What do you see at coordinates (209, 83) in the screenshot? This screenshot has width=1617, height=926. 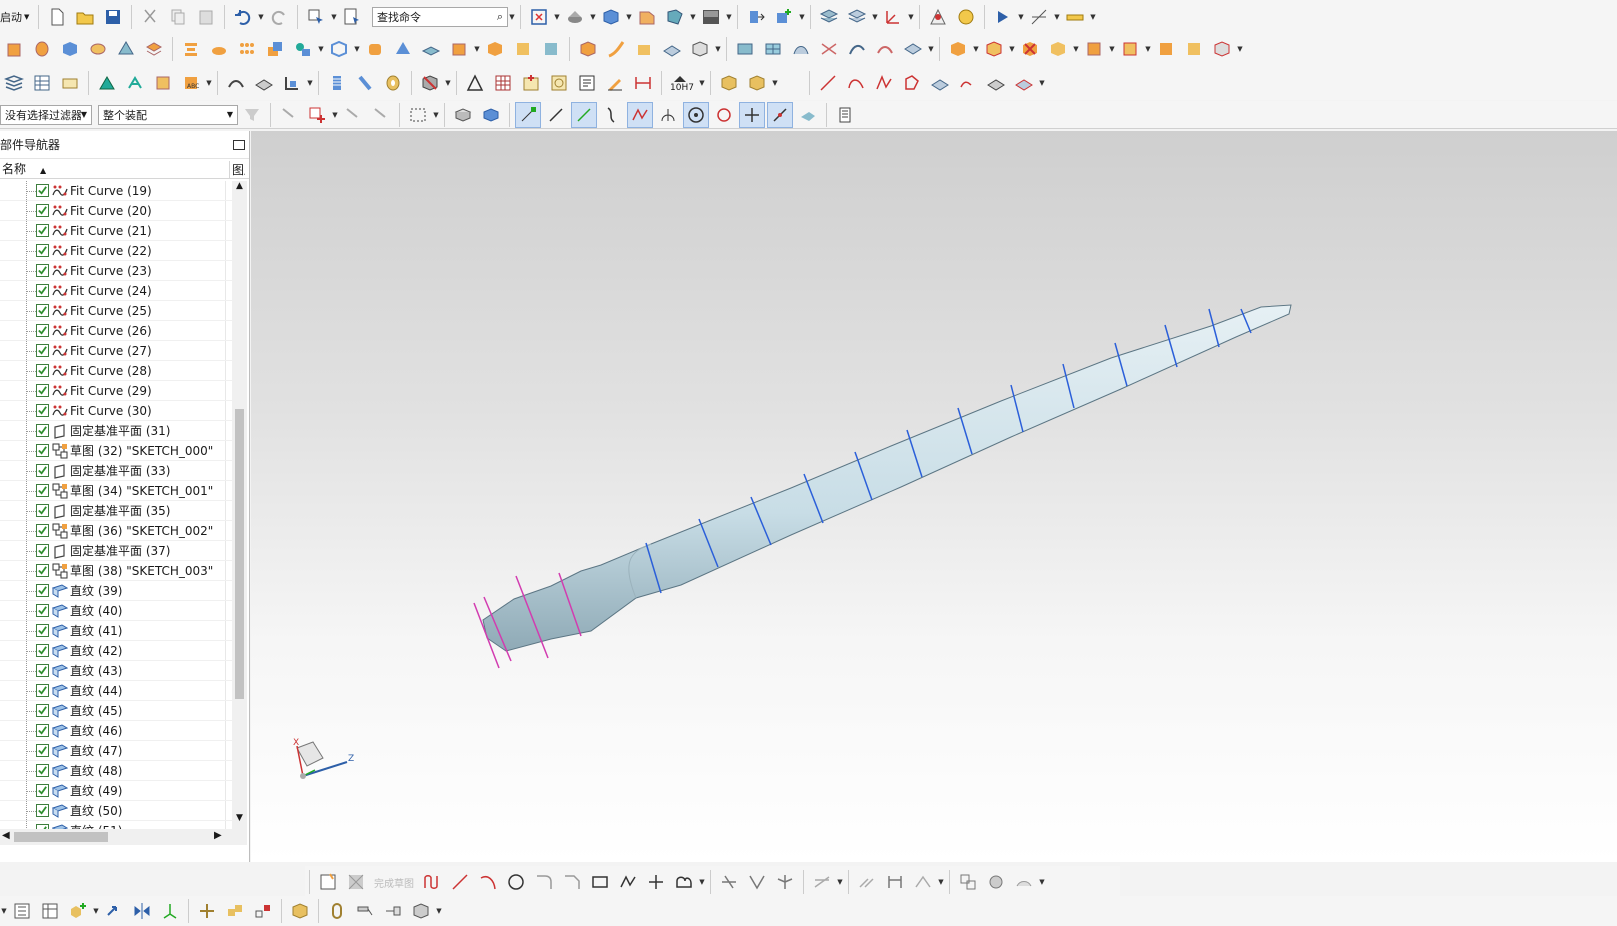 I see `feature-op-dropdown-icon: ▼` at bounding box center [209, 83].